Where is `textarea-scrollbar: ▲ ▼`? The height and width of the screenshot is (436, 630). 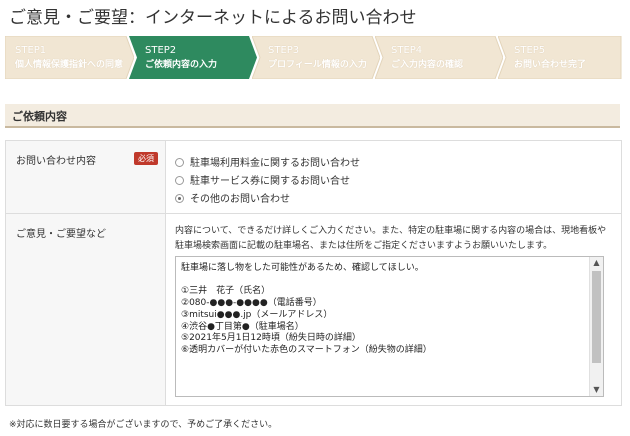
textarea-scrollbar: ▲ ▼ is located at coordinates (596, 326).